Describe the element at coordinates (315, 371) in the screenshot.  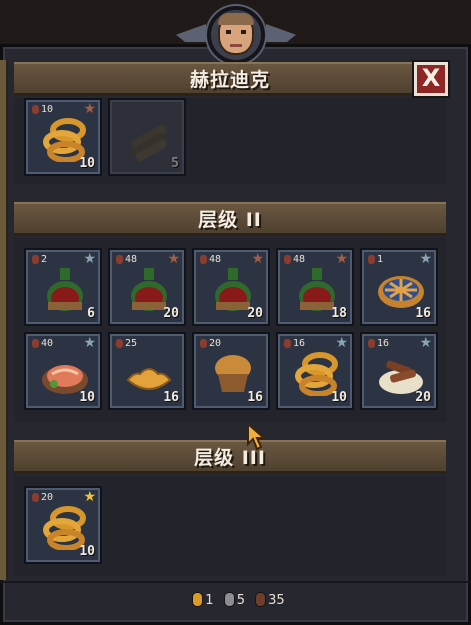
I see `item-slot: 16 ★ 10` at that location.